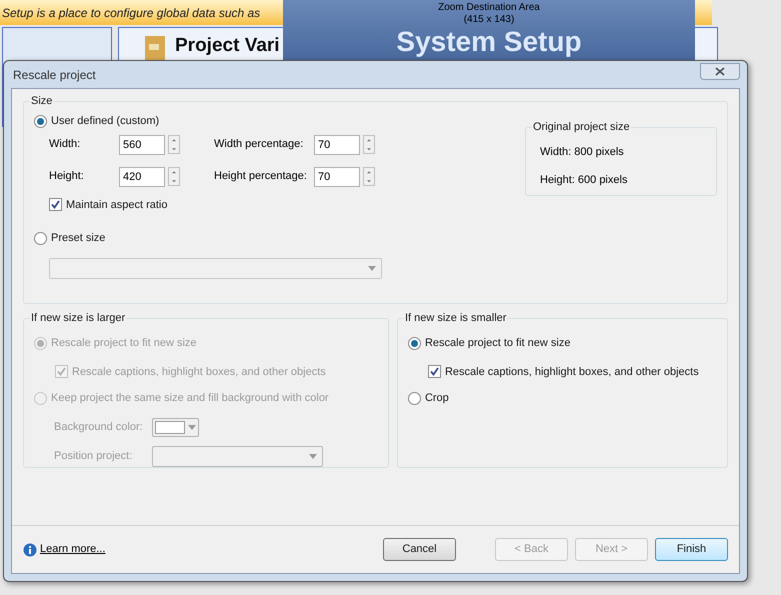 The width and height of the screenshot is (781, 595). I want to click on size-info-text: Width: 800 pixels, so click(582, 152).